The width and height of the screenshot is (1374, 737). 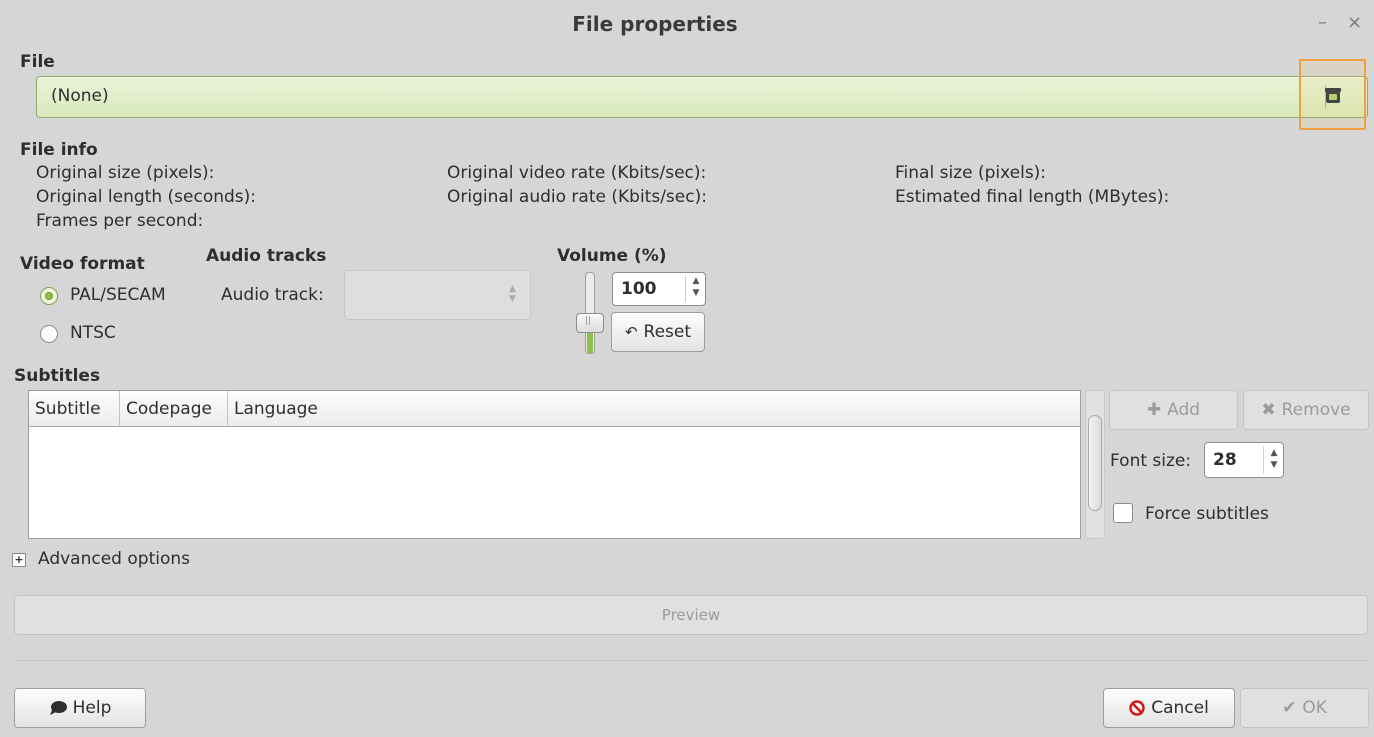 I want to click on final-size-label: Final size (pixels):, so click(x=971, y=173).